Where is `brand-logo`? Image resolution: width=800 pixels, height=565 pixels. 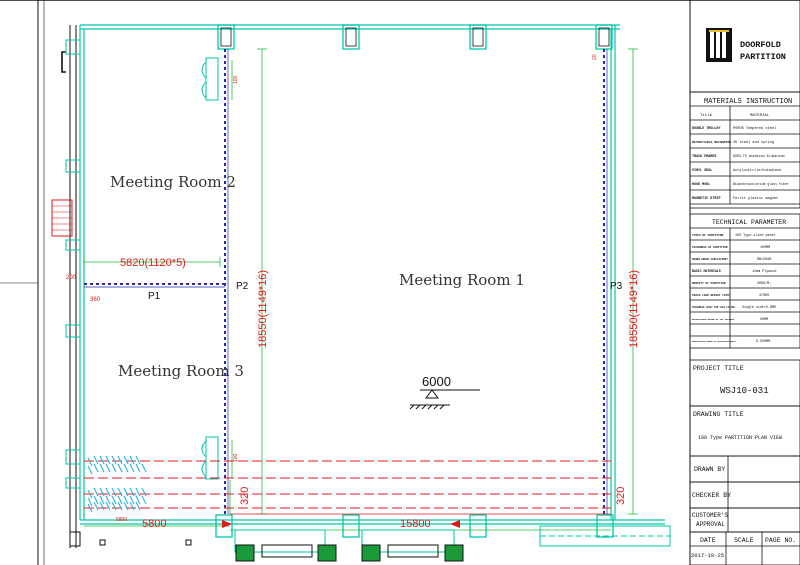 brand-logo is located at coordinates (719, 45).